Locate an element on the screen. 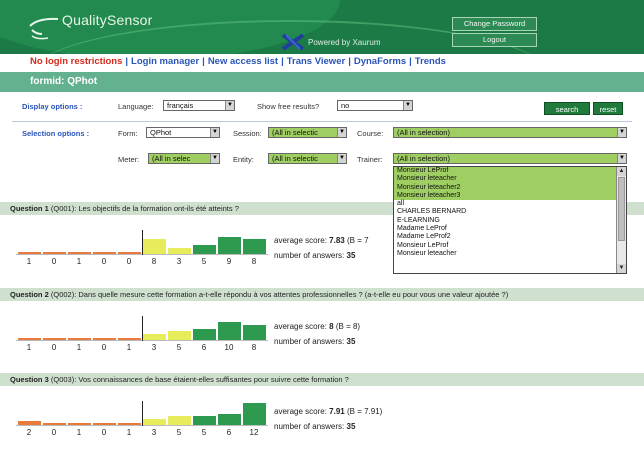  nav-login-manager: Login manager is located at coordinates (165, 61).